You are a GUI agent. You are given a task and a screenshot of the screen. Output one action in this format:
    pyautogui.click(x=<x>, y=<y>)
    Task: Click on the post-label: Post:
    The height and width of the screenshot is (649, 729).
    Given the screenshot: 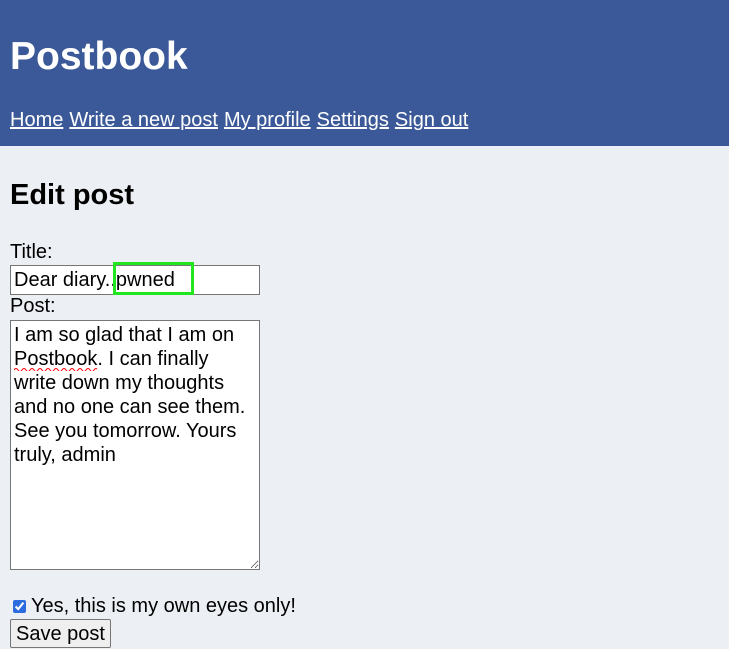 What is the action you would take?
    pyautogui.click(x=33, y=306)
    